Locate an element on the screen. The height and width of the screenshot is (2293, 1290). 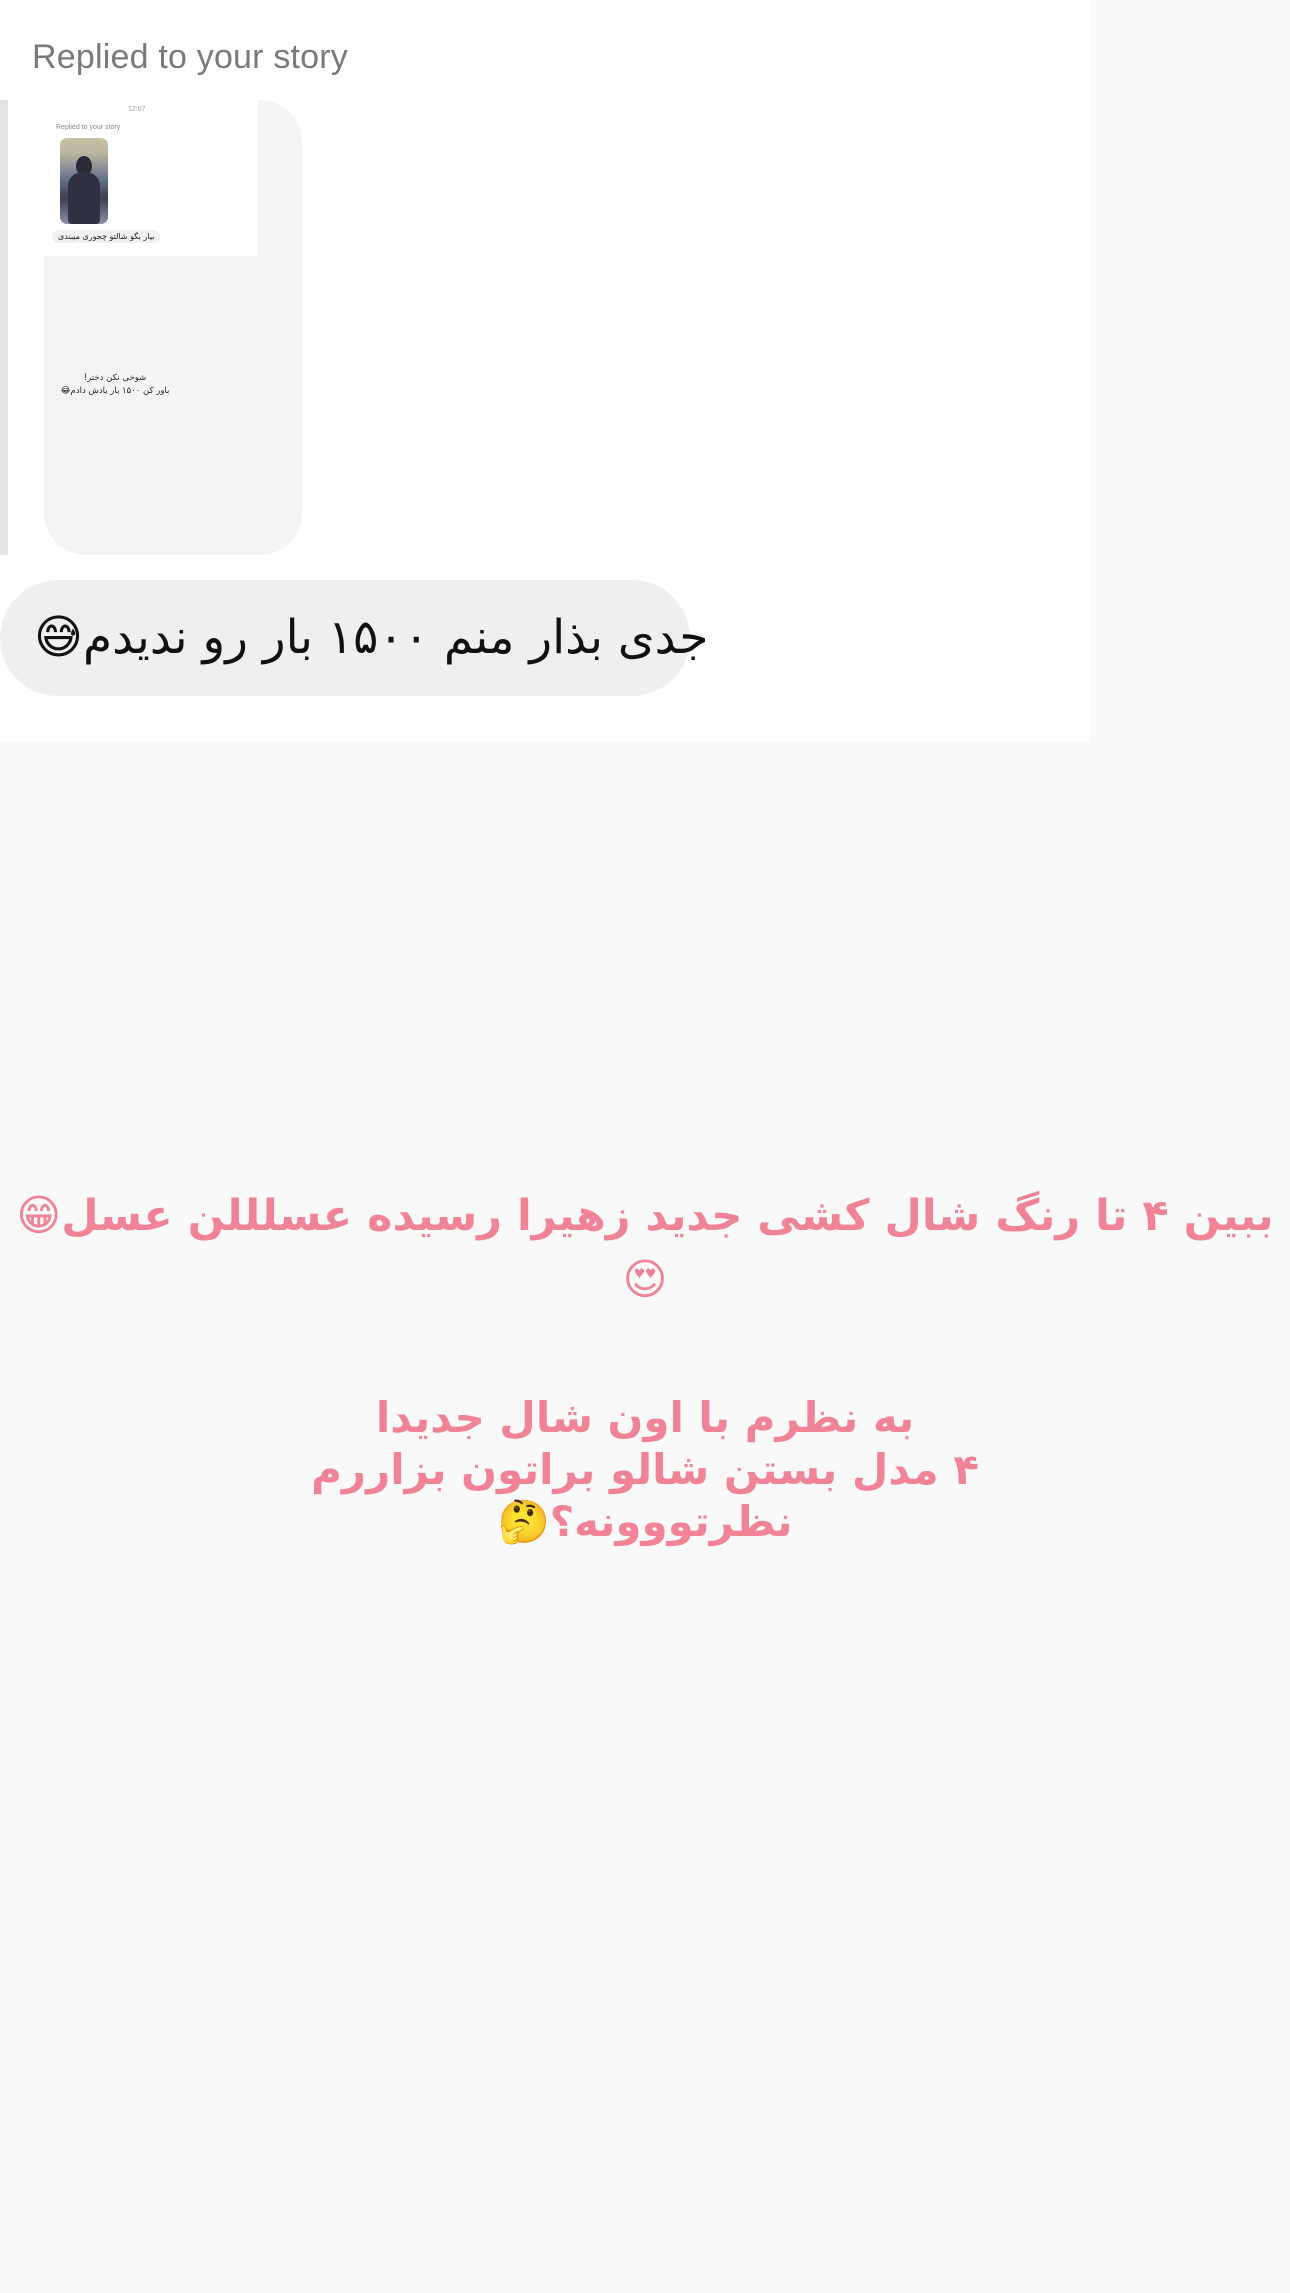
preview-message-bubble: بیار بگو شالتو چجوری میبندی is located at coordinates (106, 236).